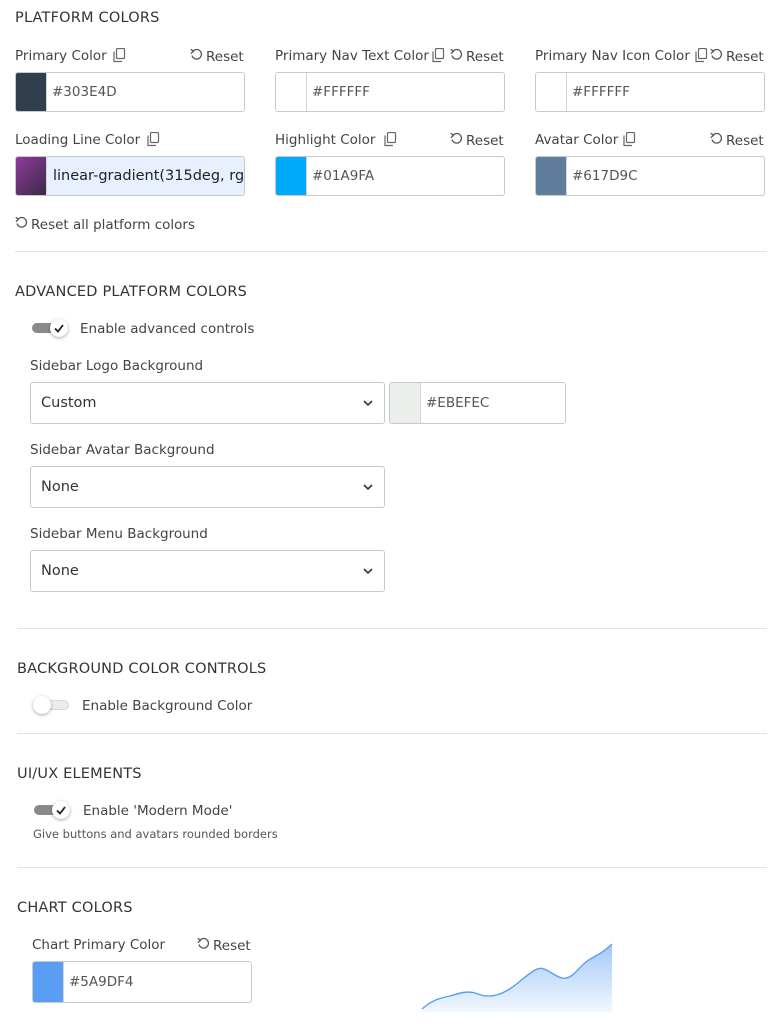 The image size is (783, 1030). What do you see at coordinates (207, 487) in the screenshot?
I see `sidebar-avatar-bg-select: None` at bounding box center [207, 487].